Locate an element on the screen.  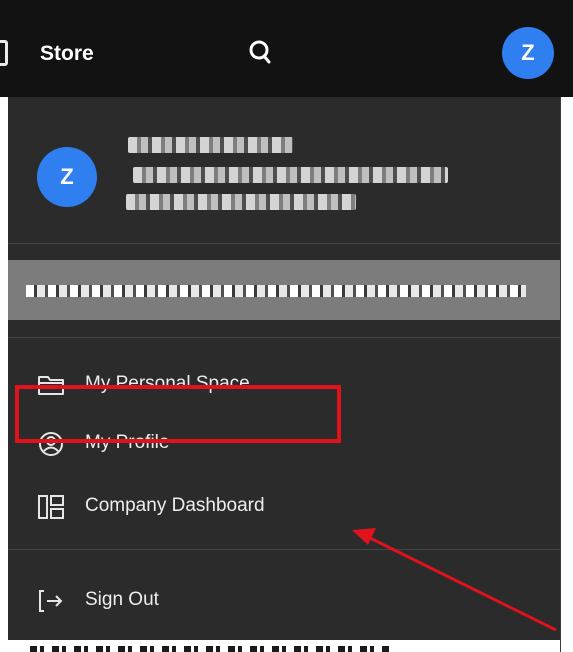
annotation-arrow is located at coordinates (454, 580).